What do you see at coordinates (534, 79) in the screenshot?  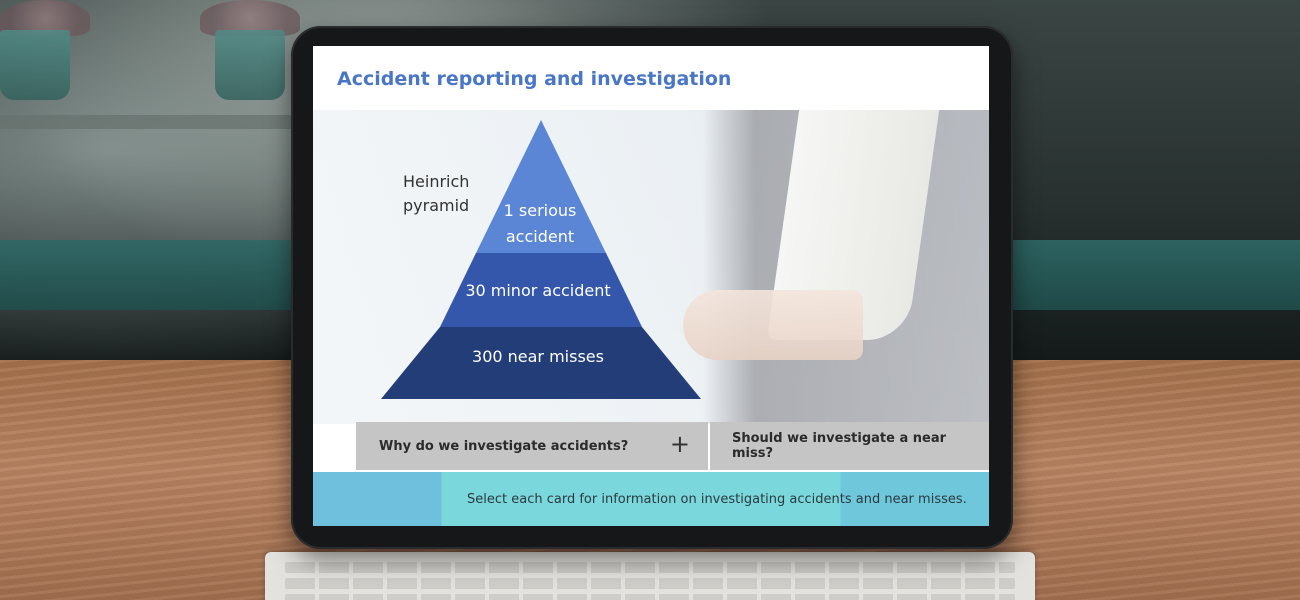 I see `page-title: Accident reporting and investigation` at bounding box center [534, 79].